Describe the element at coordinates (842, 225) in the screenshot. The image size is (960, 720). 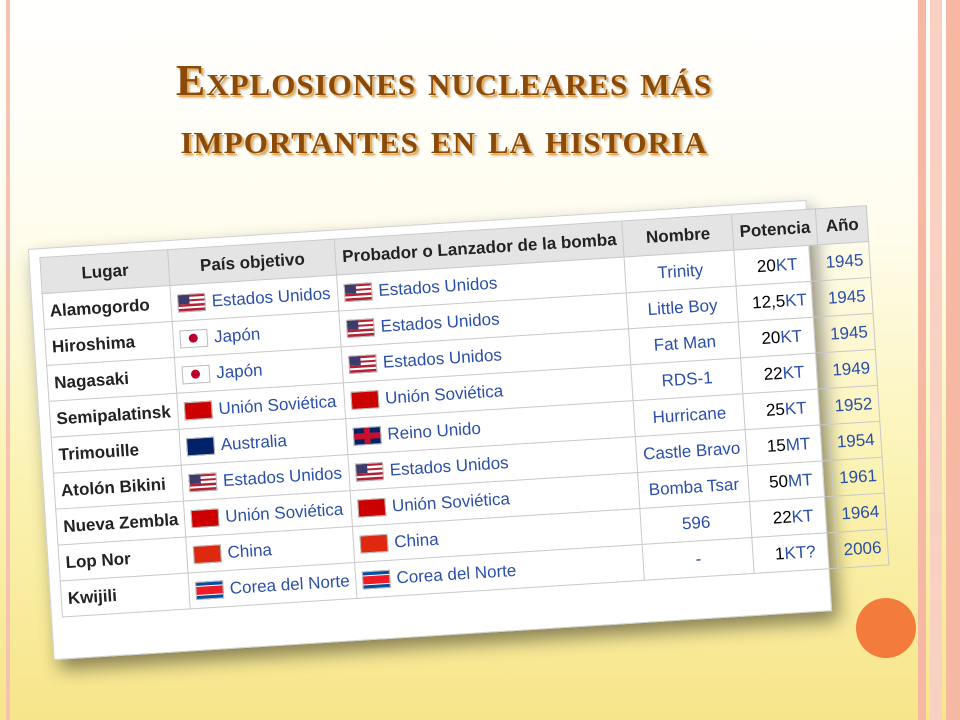
I see `header-anio: Año` at that location.